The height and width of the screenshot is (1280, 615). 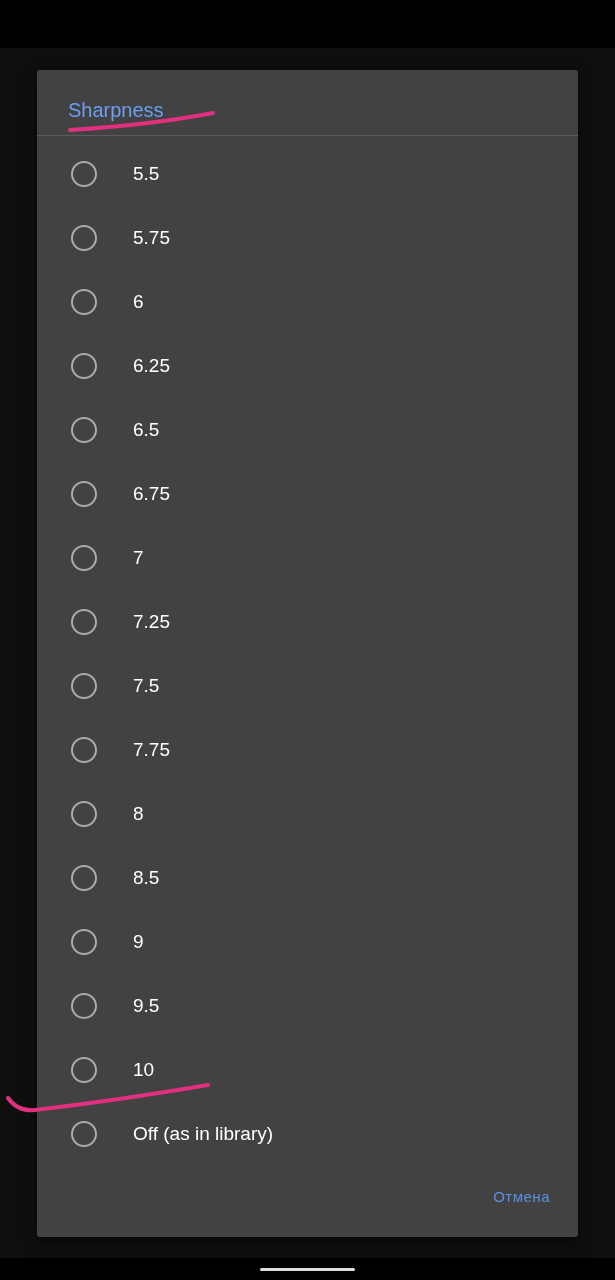 I want to click on radio-option: 8, so click(x=307, y=814).